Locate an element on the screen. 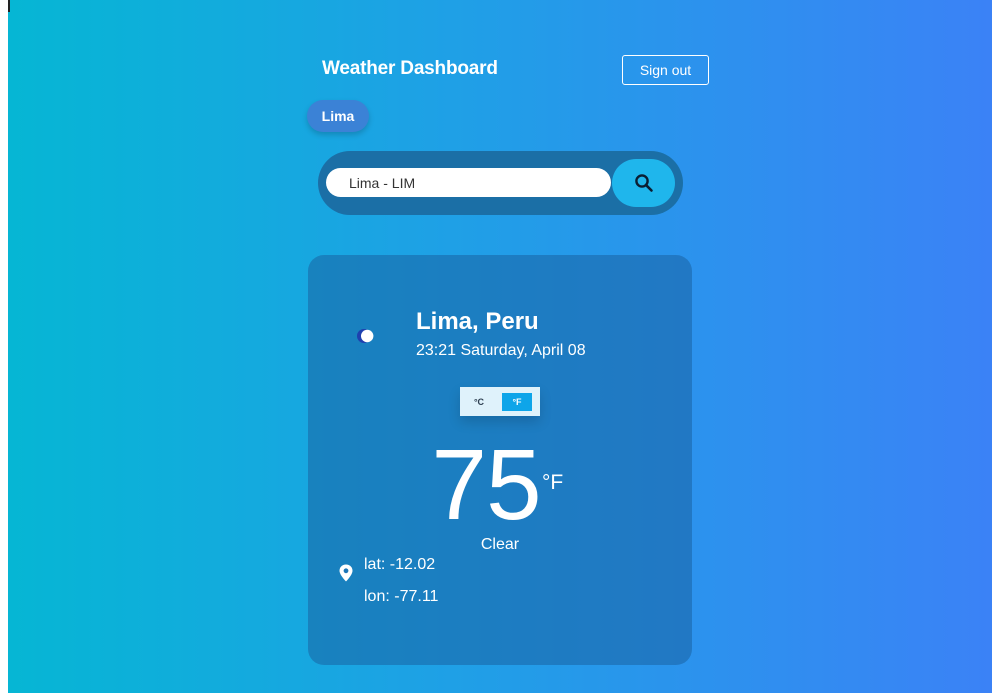 This screenshot has width=1001, height=693. local-datetime: 23:21 Saturday, April 08 is located at coordinates (501, 350).